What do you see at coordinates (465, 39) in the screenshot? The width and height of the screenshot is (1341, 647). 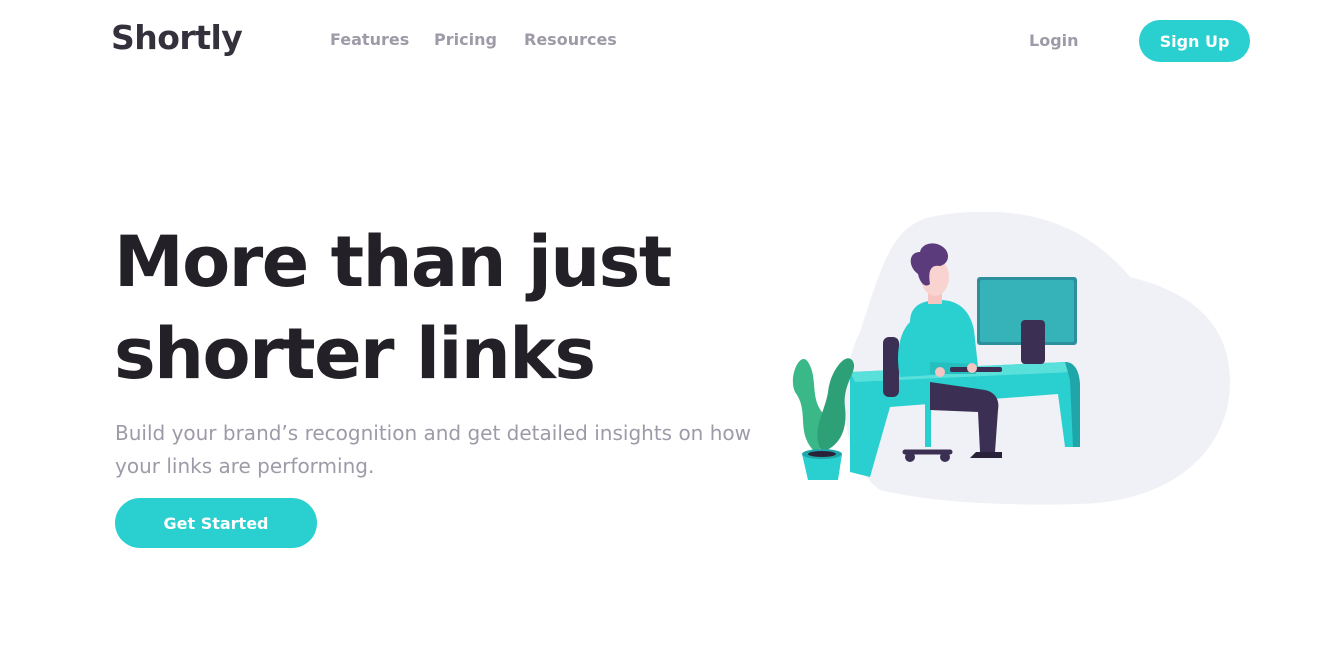 I see `nav-pricing: Pricing` at bounding box center [465, 39].